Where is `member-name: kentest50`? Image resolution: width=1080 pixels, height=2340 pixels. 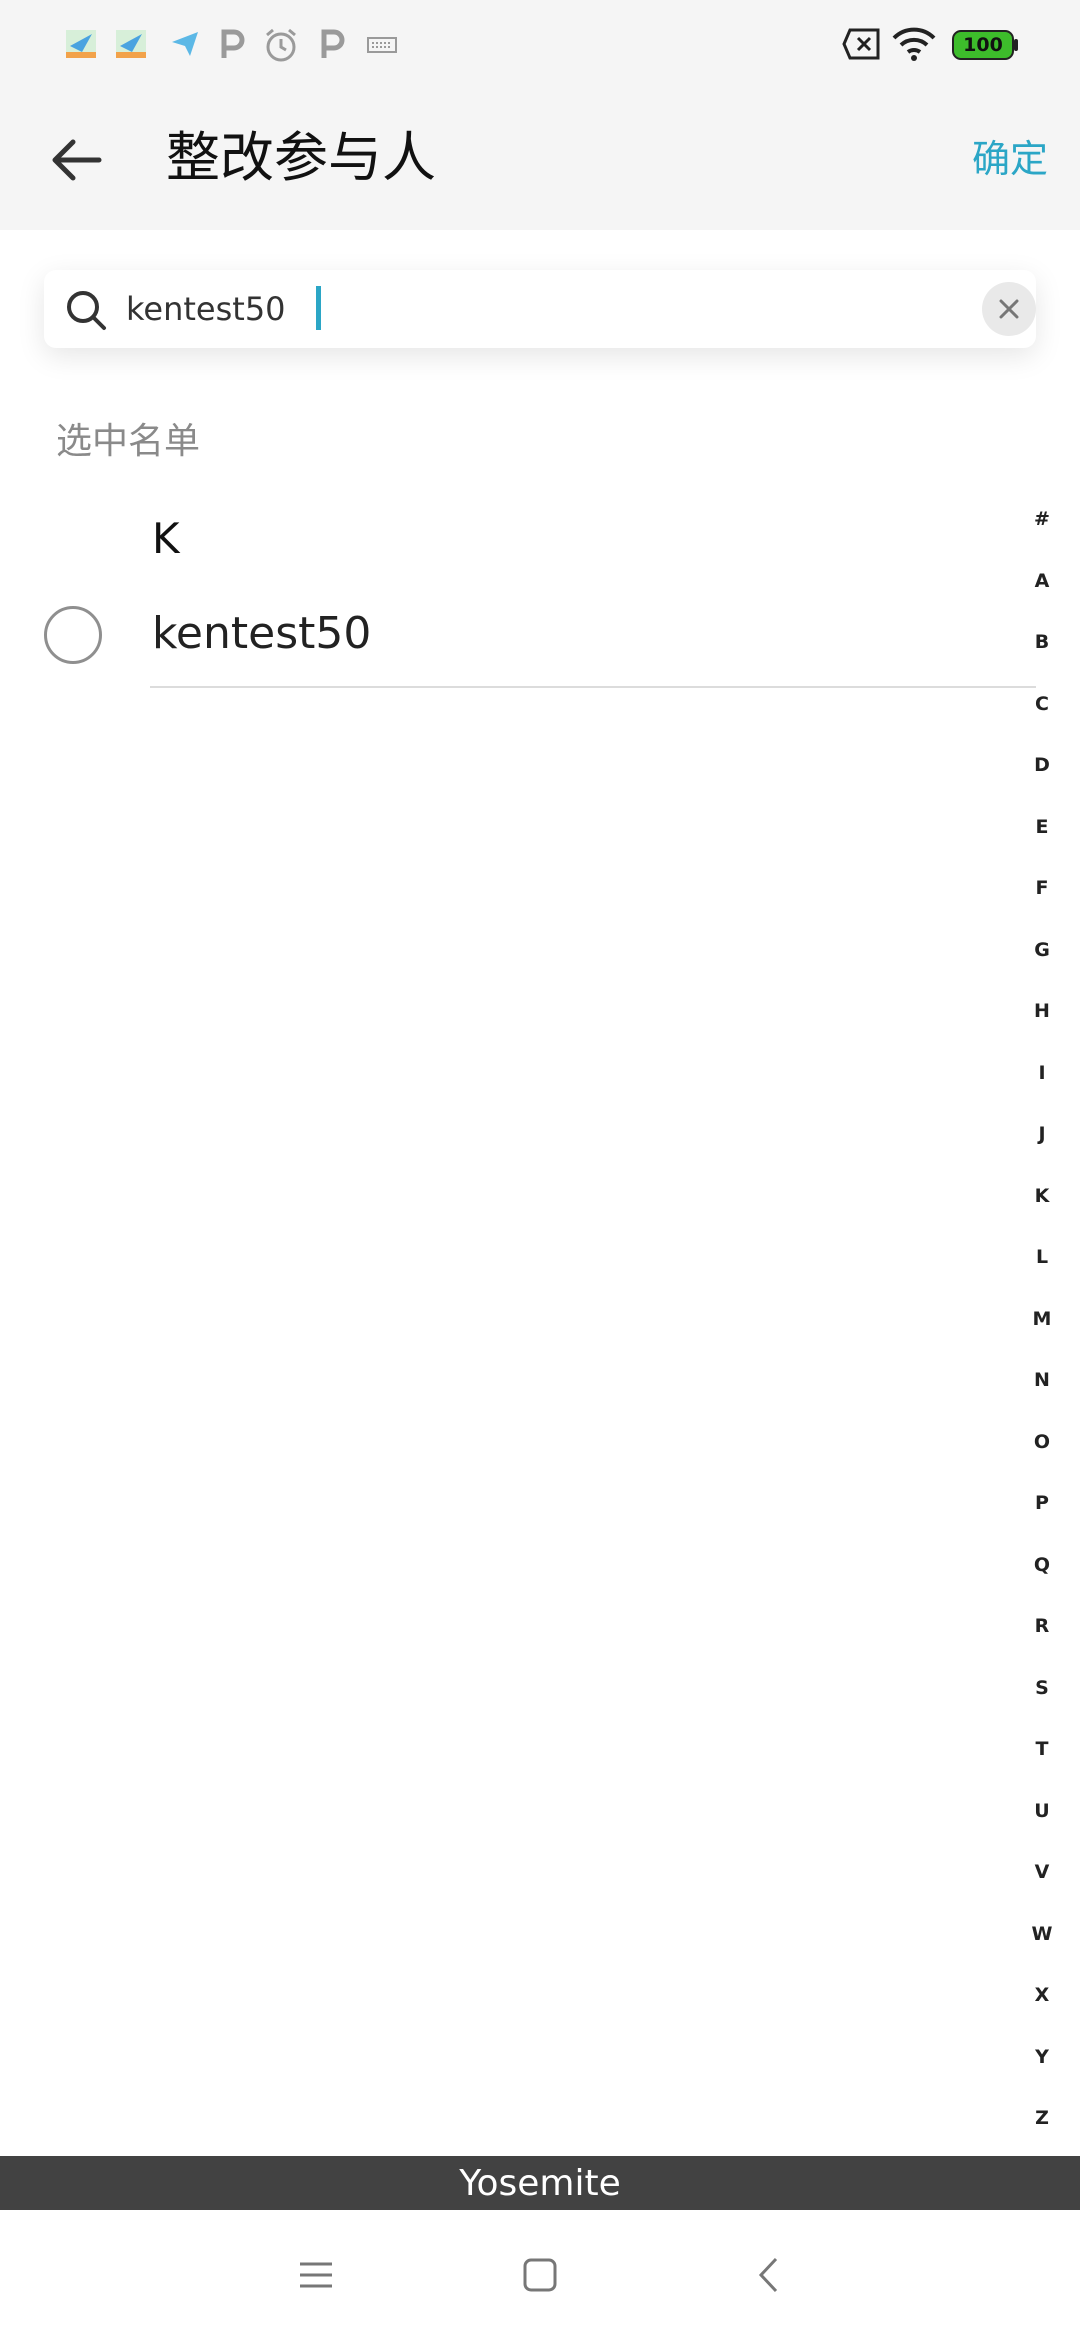
member-name: kentest50 is located at coordinates (262, 633).